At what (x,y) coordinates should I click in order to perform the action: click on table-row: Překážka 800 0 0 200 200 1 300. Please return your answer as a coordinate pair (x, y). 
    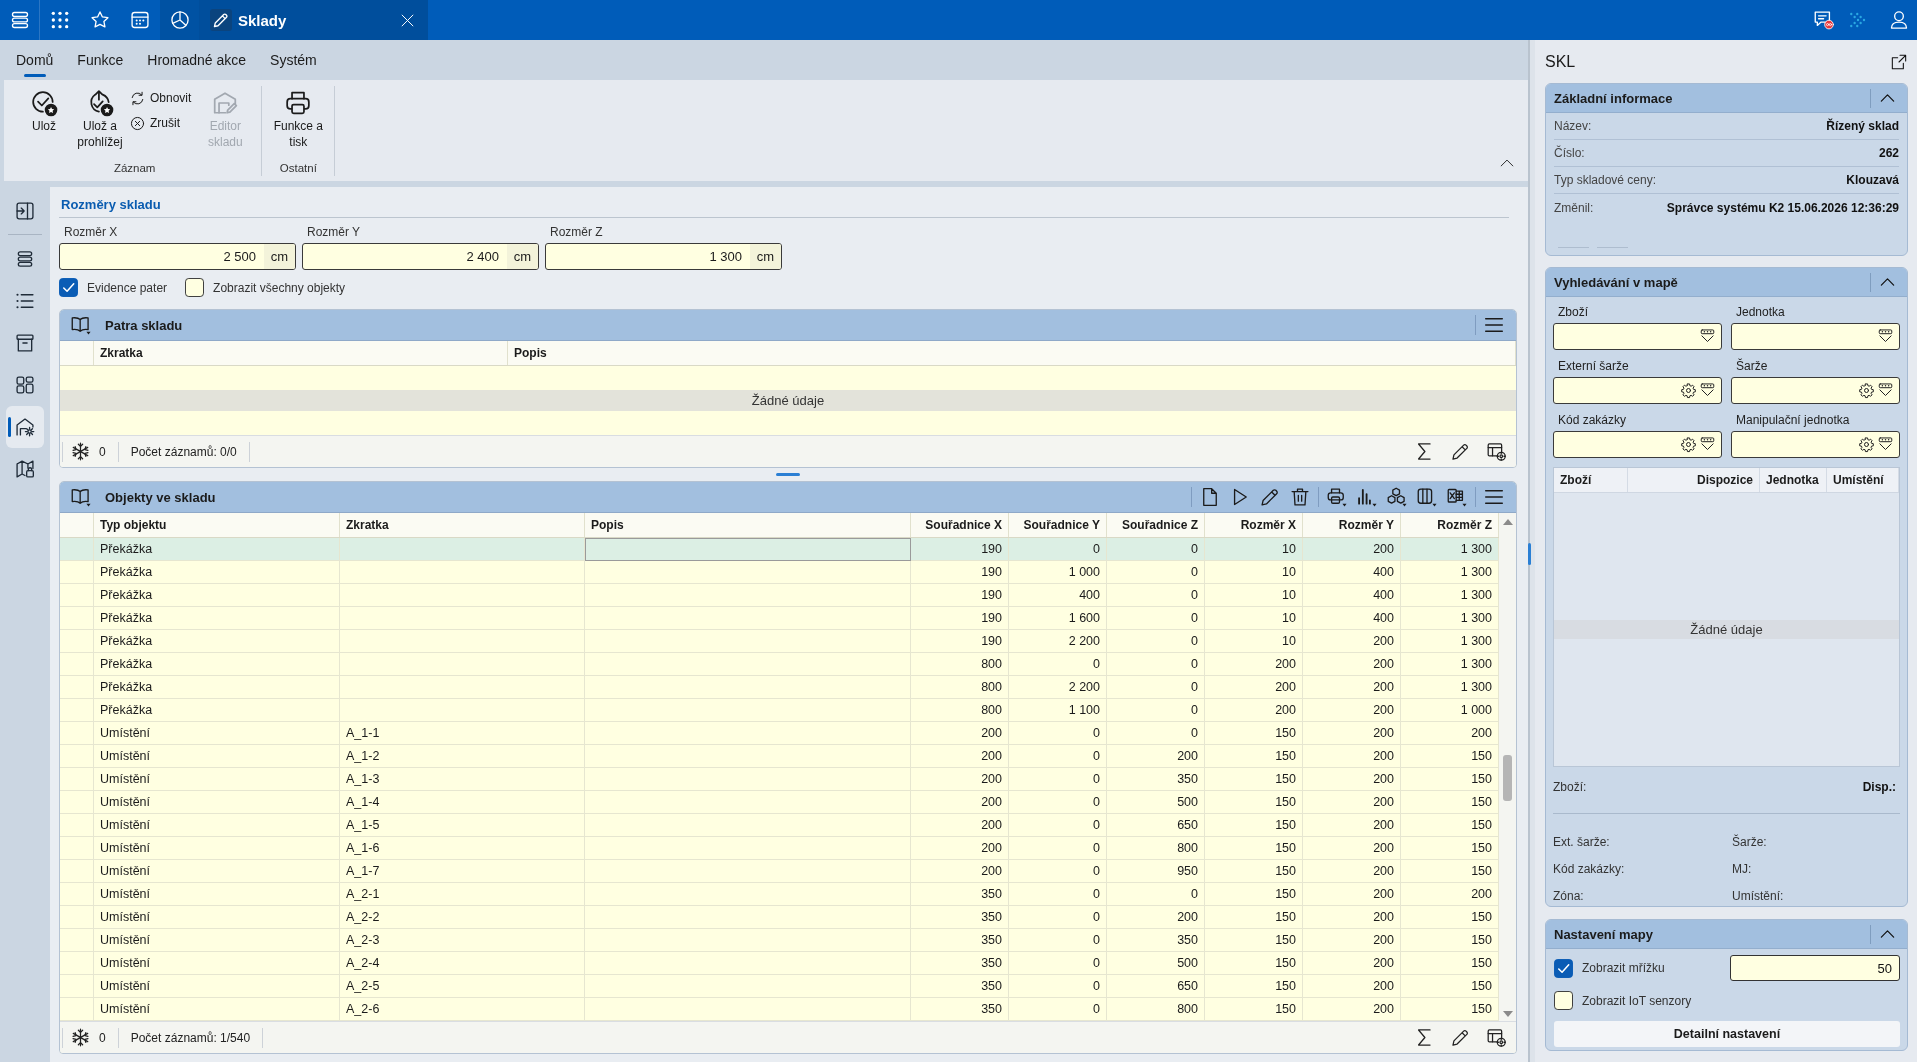
    Looking at the image, I should click on (779, 664).